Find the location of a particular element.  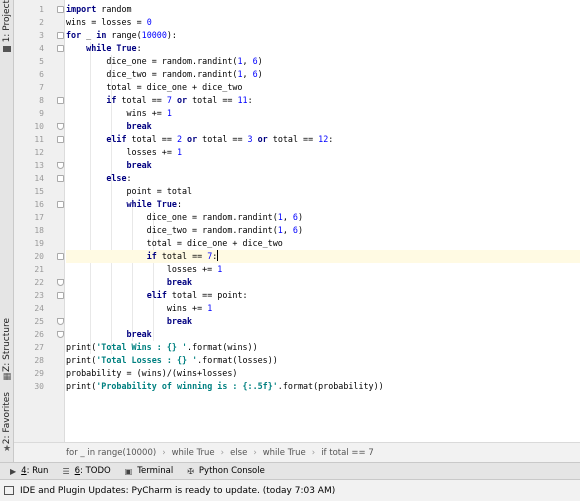

code-line-current: if total == 7: is located at coordinates (323, 256).